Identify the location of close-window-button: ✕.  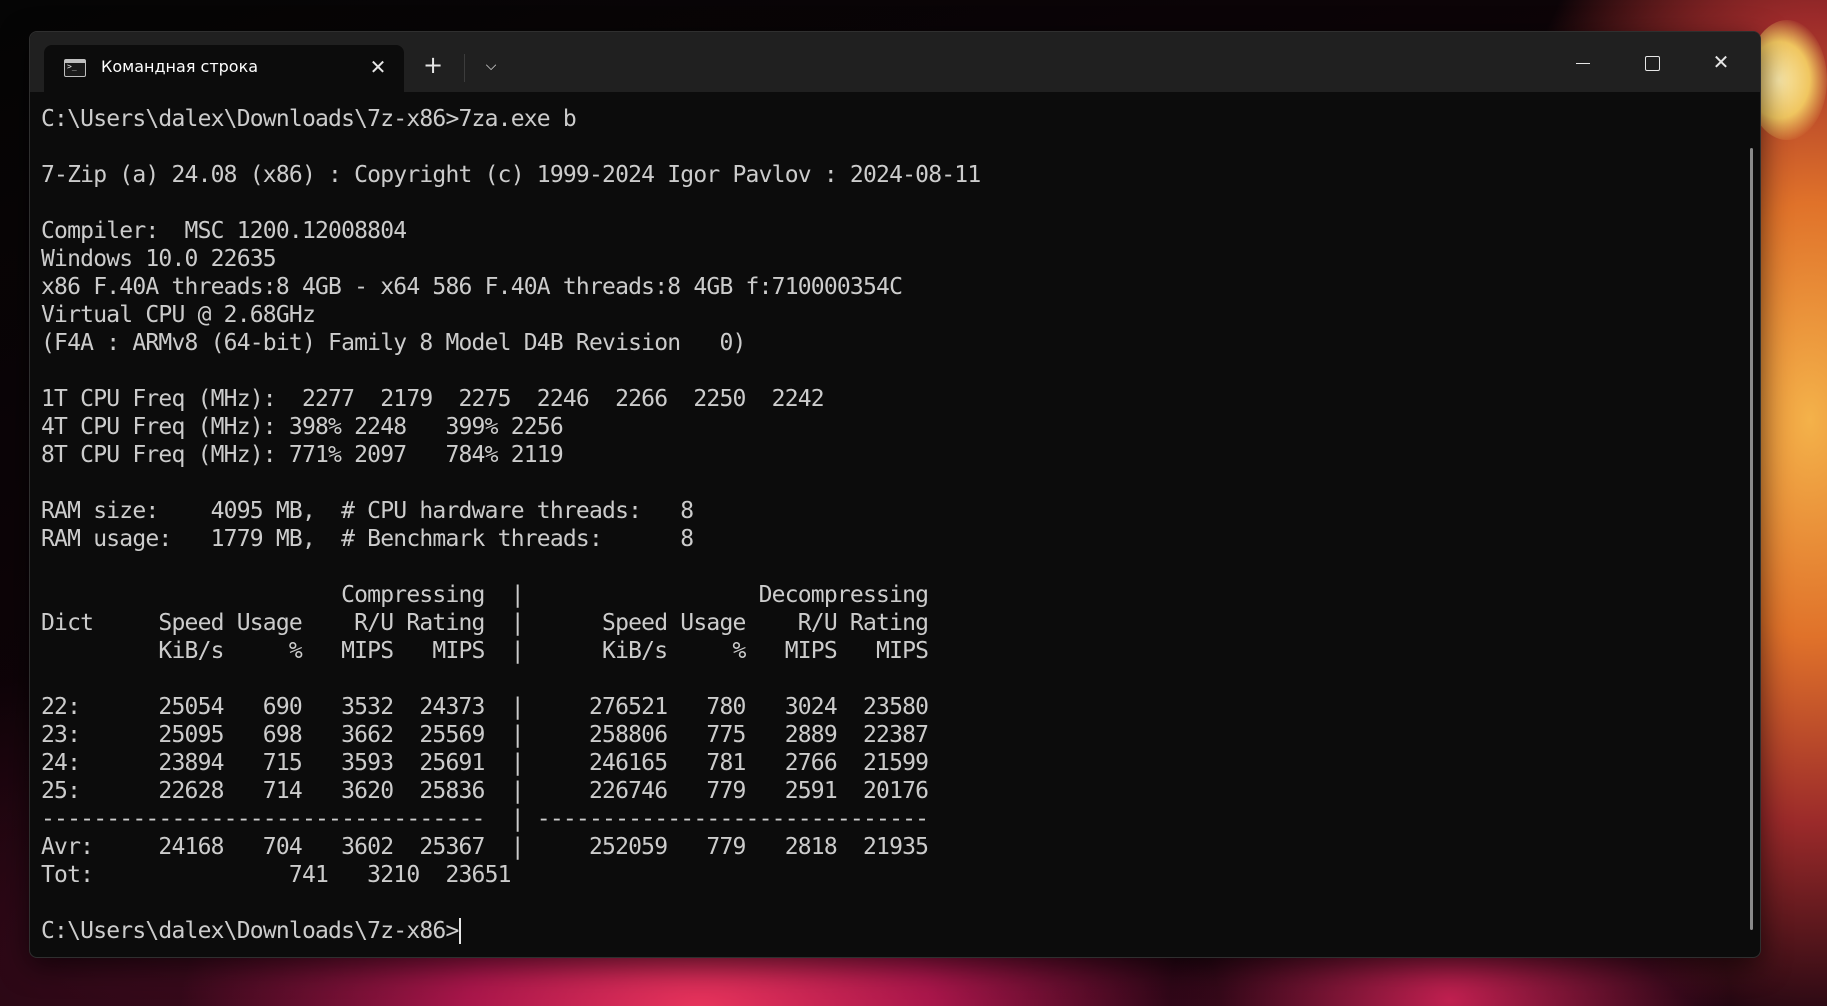
(1721, 62).